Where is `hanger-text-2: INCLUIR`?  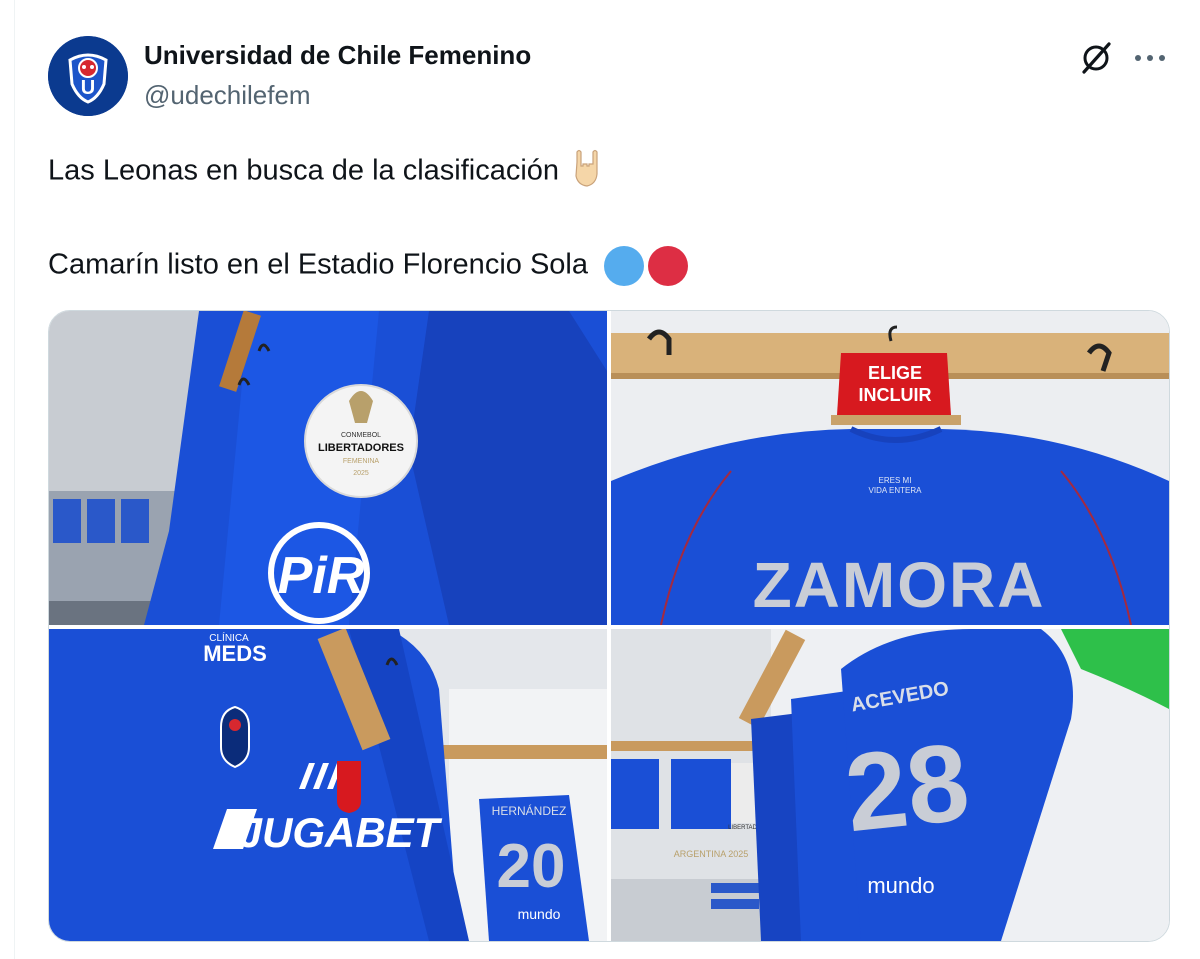
hanger-text-2: INCLUIR is located at coordinates (895, 395).